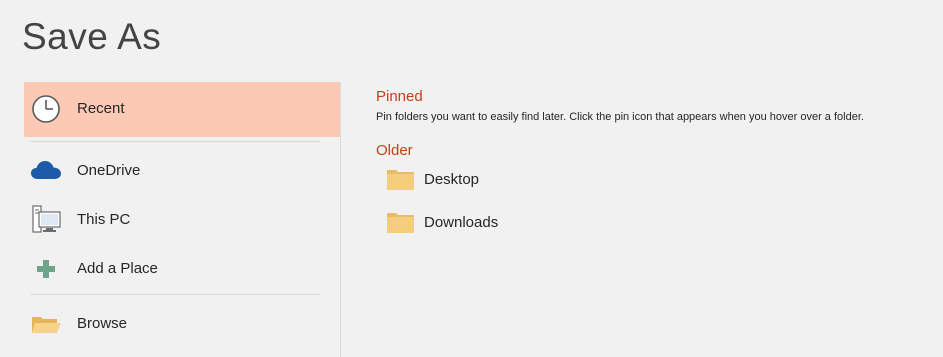 The width and height of the screenshot is (943, 357). What do you see at coordinates (394, 150) in the screenshot?
I see `older-heading: Older` at bounding box center [394, 150].